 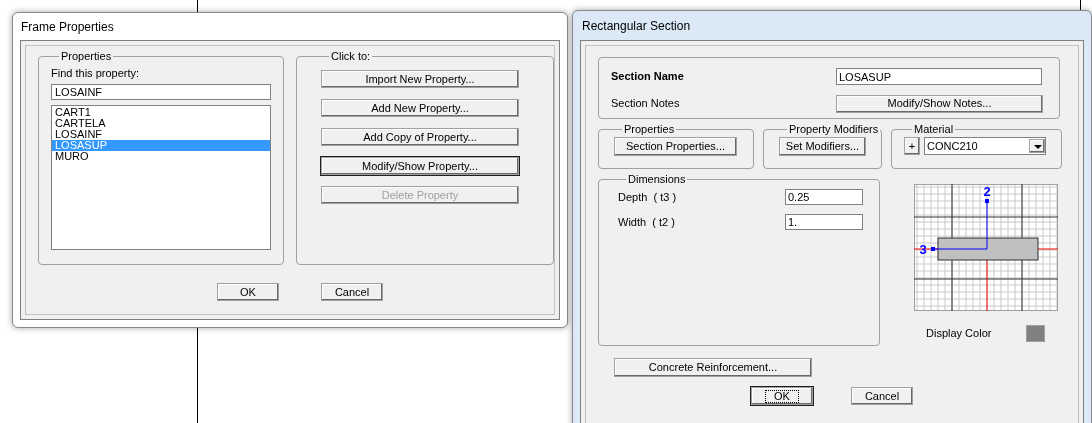 What do you see at coordinates (934, 129) in the screenshot?
I see `group-label: Material` at bounding box center [934, 129].